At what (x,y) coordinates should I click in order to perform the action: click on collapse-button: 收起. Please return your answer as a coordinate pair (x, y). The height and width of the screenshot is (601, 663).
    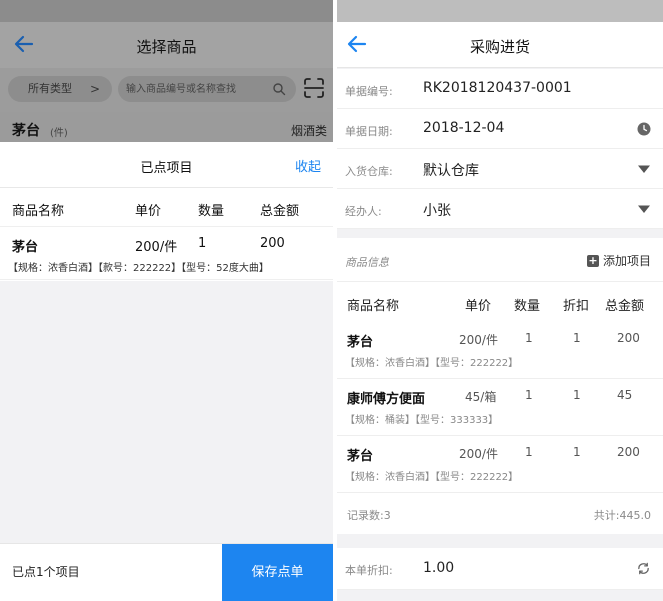
    Looking at the image, I should click on (308, 165).